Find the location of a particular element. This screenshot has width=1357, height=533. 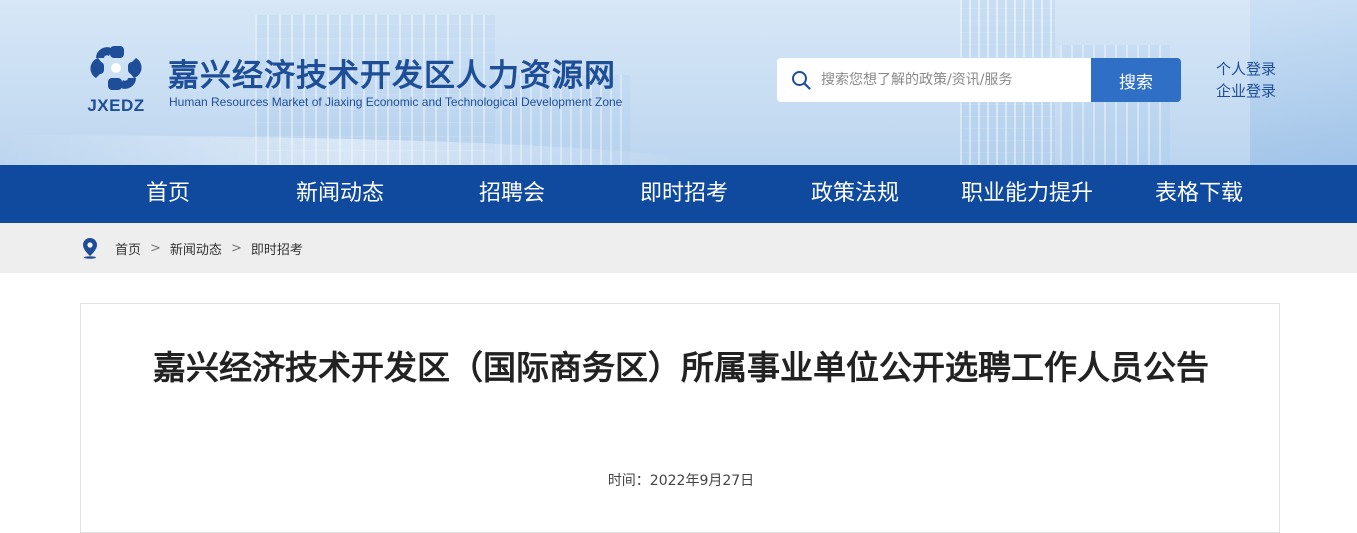

search-button: 搜索 is located at coordinates (1136, 80).